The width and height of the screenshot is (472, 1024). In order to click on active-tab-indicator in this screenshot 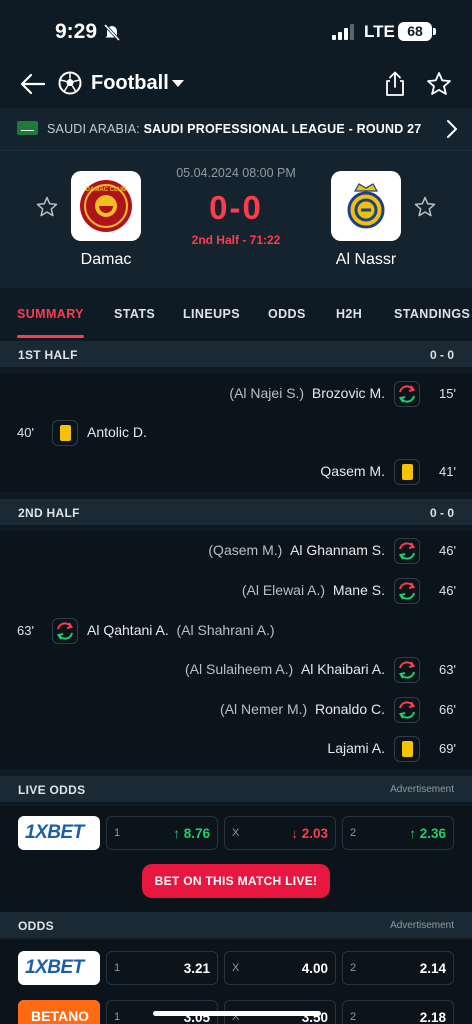, I will do `click(50, 336)`.